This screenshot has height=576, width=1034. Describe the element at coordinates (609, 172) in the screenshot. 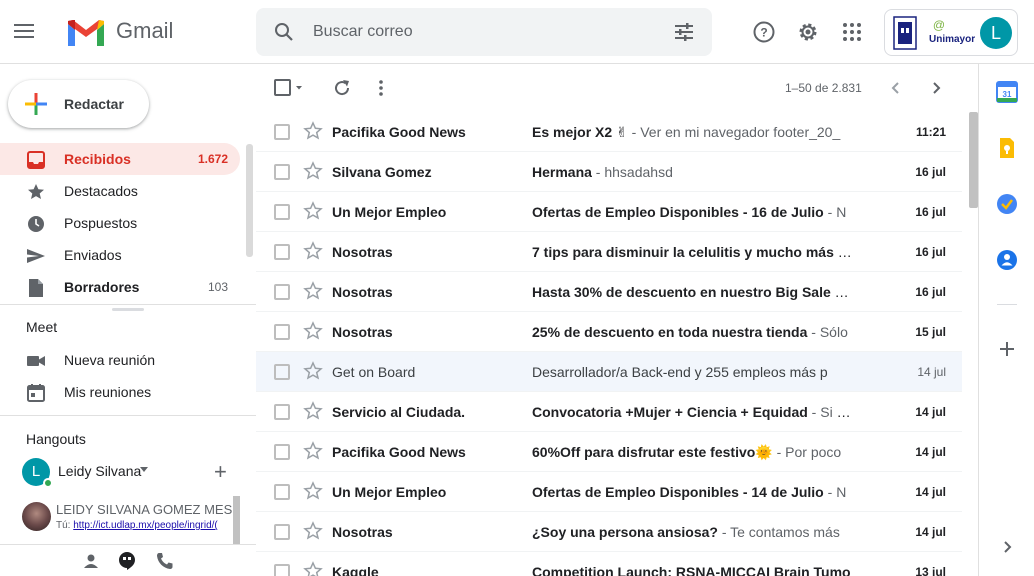

I see `email-row: Silvana Gomez Hermana - hhsadahsd 16 jul` at that location.